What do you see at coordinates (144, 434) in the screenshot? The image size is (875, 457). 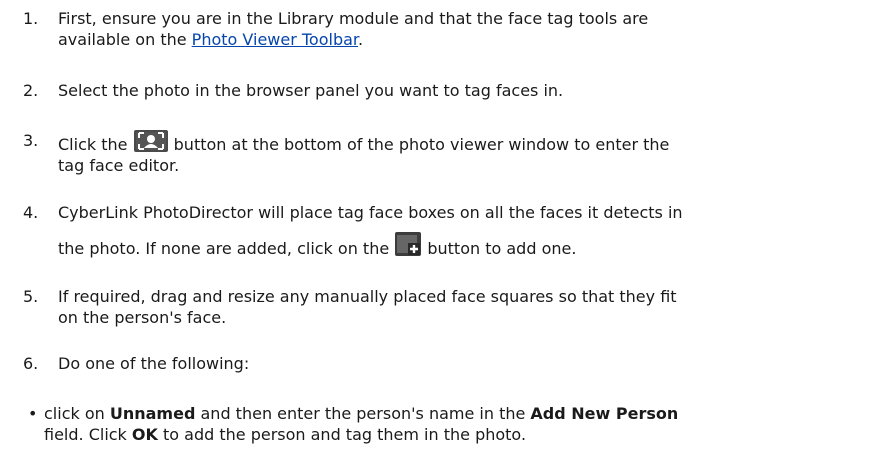 I see `ok-label: OK` at bounding box center [144, 434].